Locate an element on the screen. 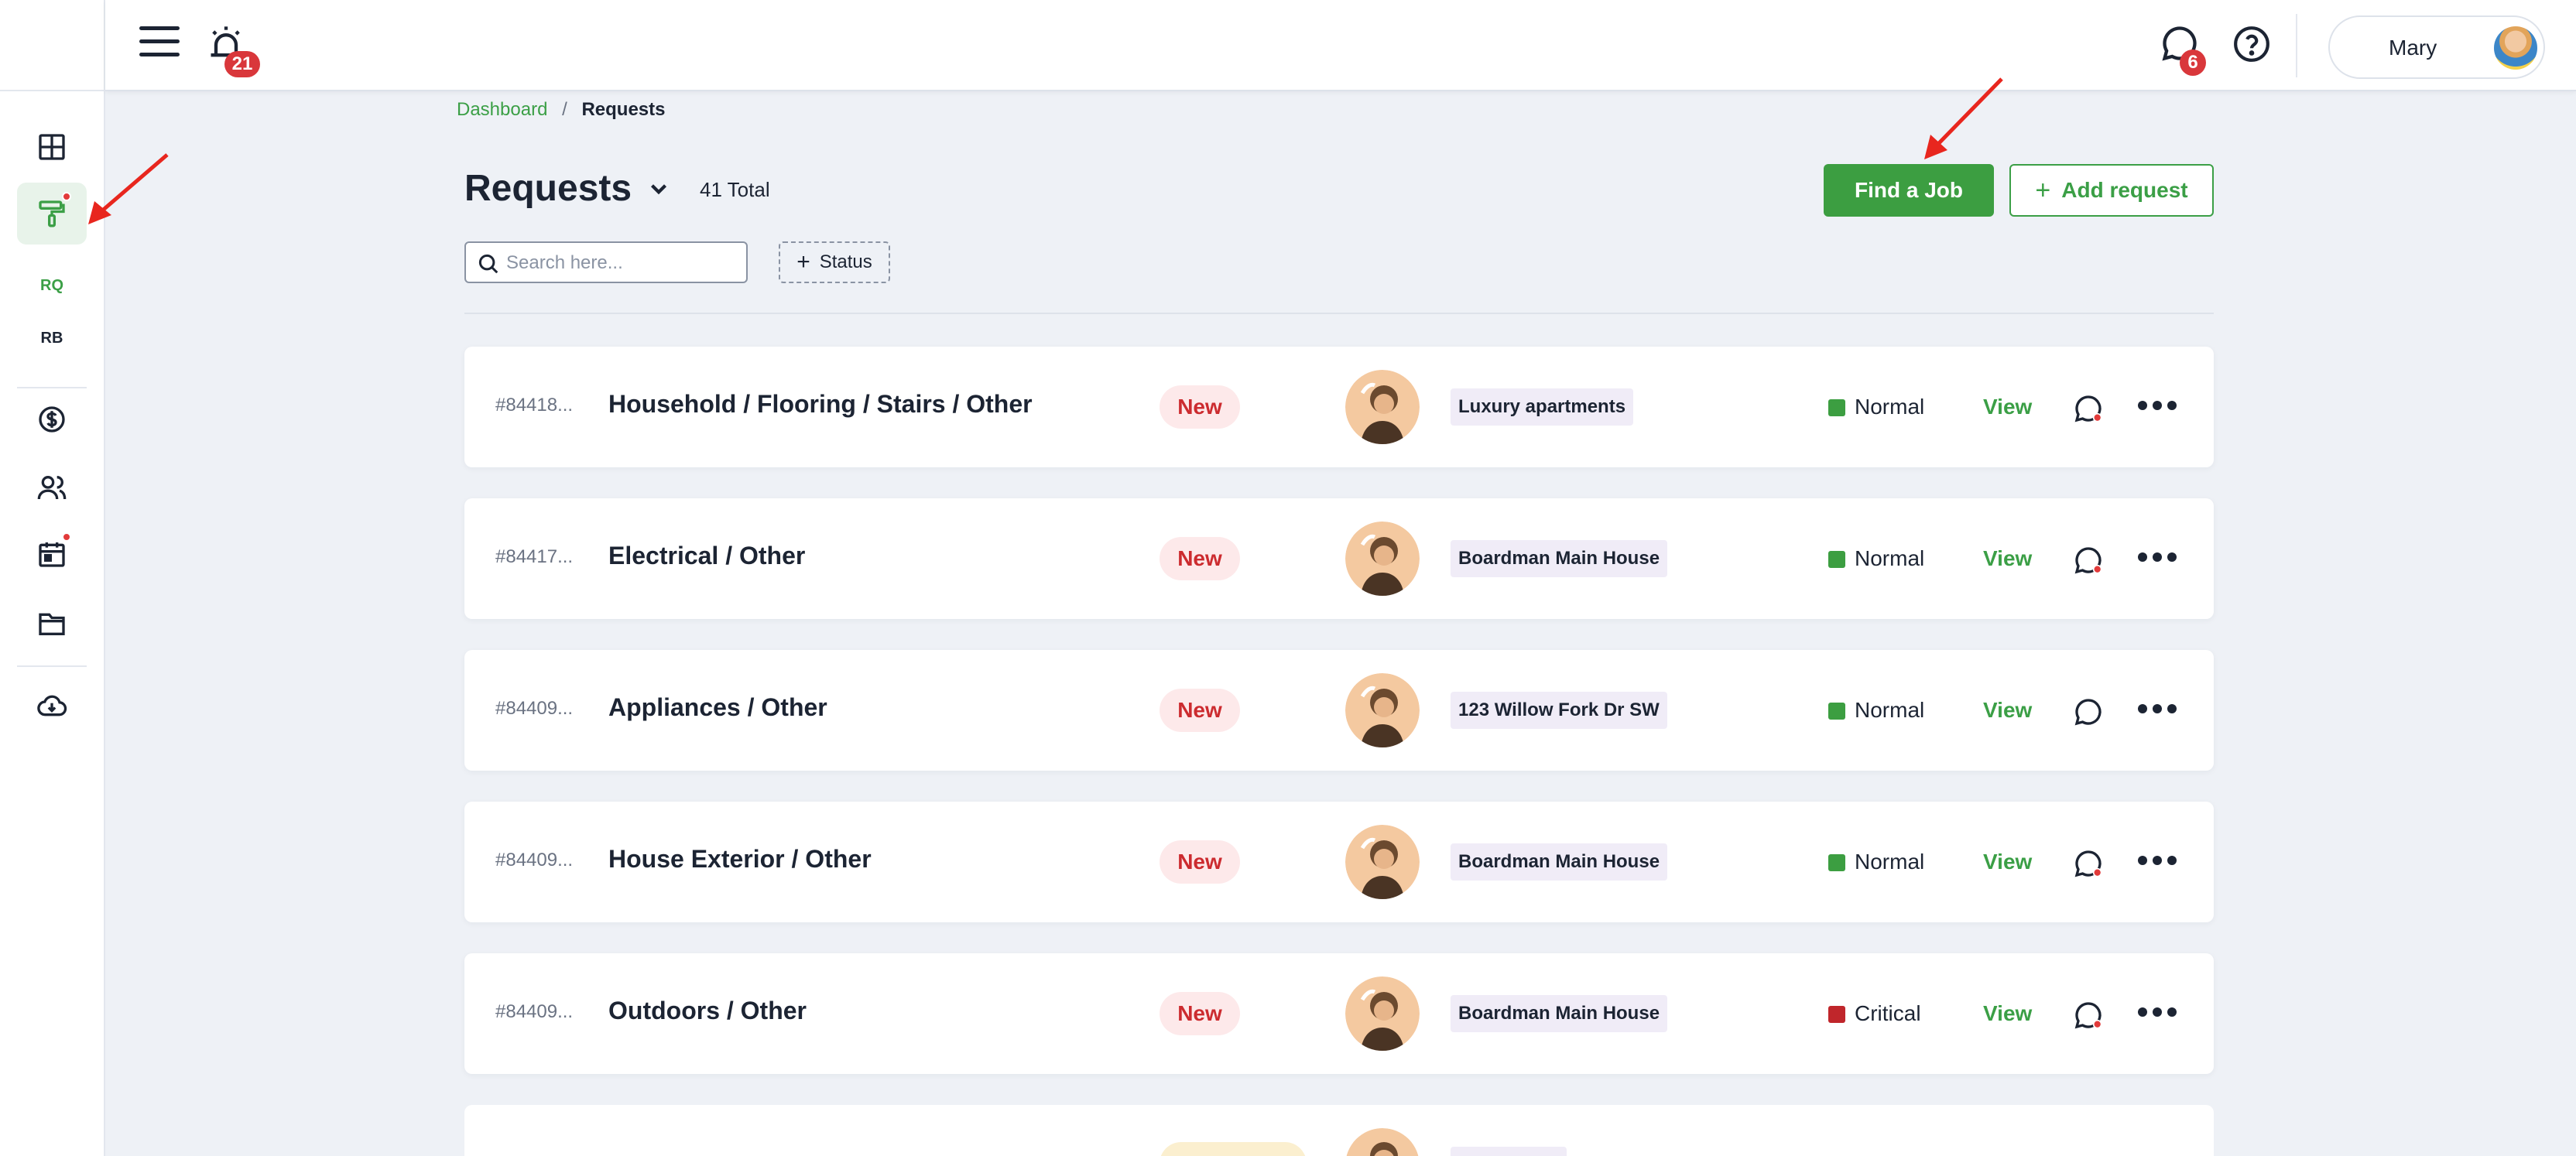 This screenshot has width=2576, height=1156. layout-icon is located at coordinates (52, 147).